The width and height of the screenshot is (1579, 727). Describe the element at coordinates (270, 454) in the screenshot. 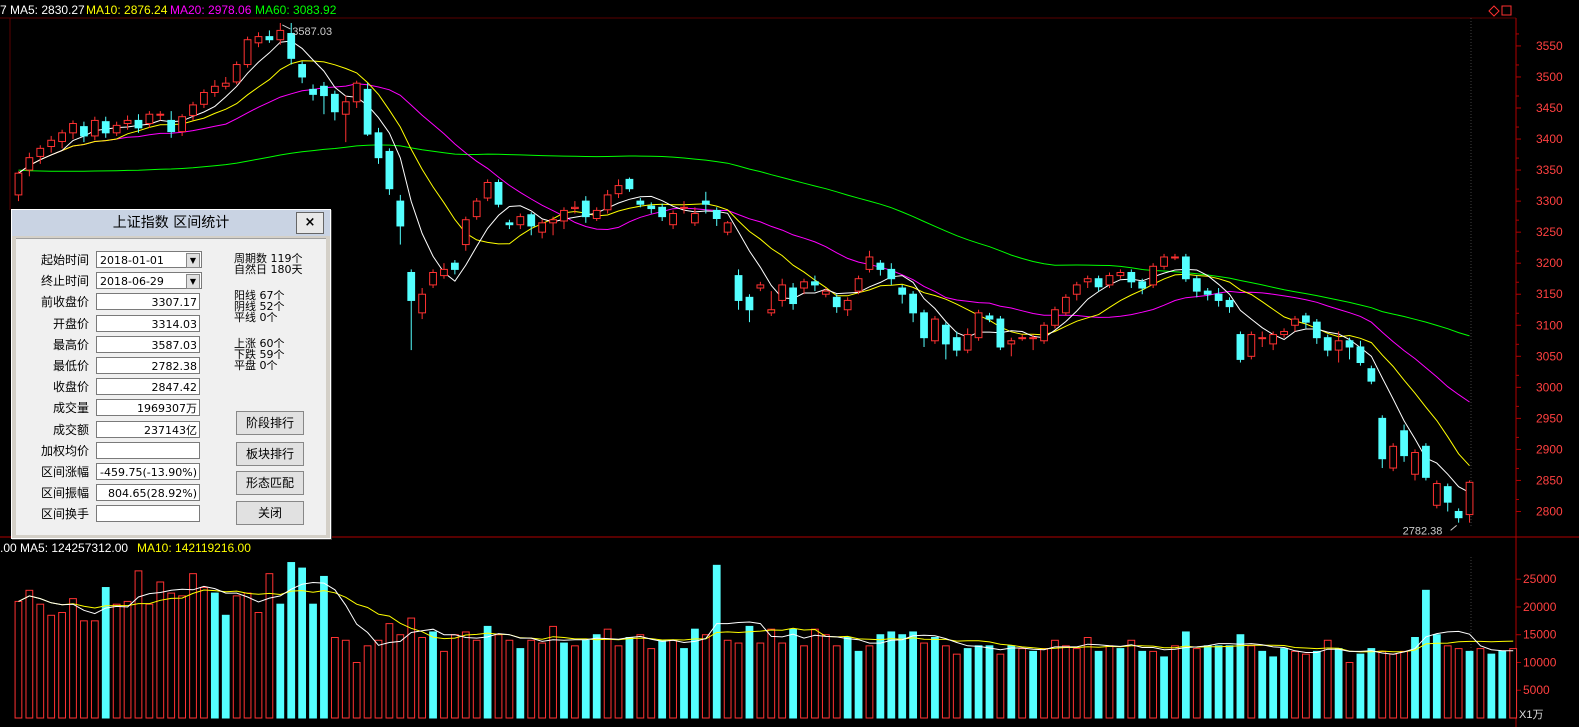

I see `sector-rank-button: 板块排行` at that location.